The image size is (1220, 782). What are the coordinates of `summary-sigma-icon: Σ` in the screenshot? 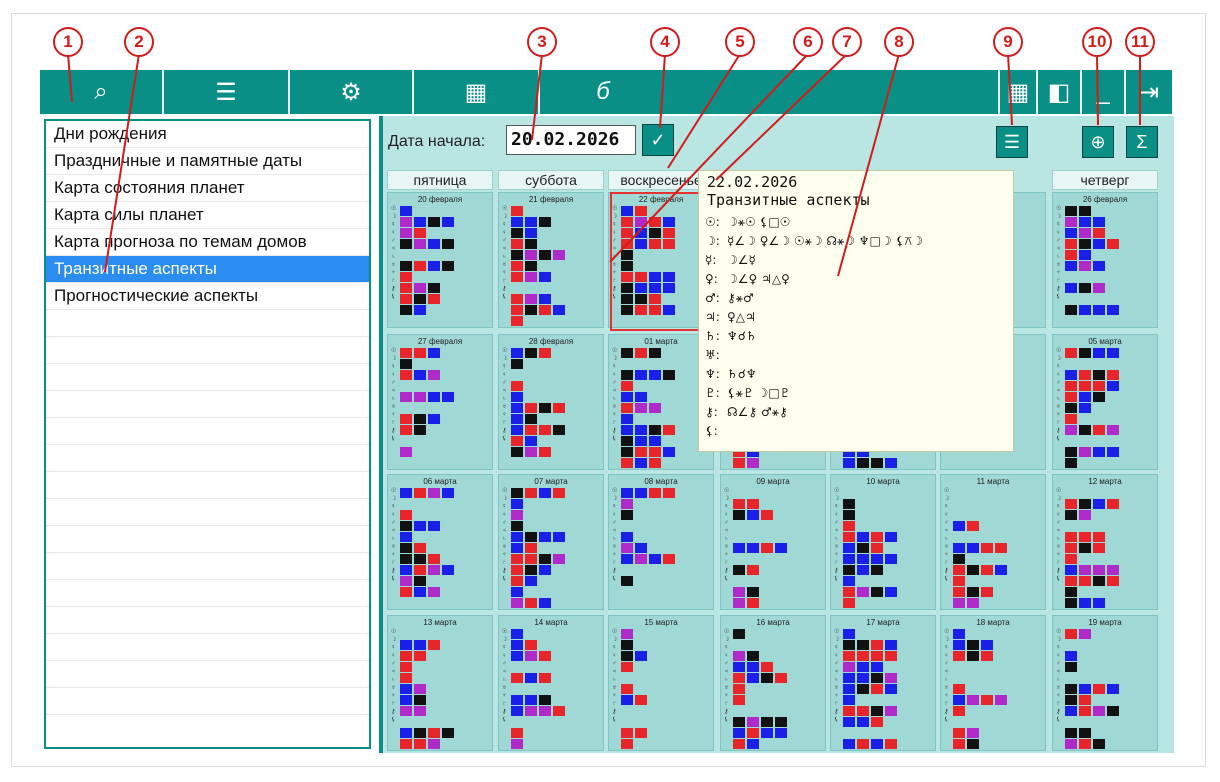 It's located at (1142, 142).